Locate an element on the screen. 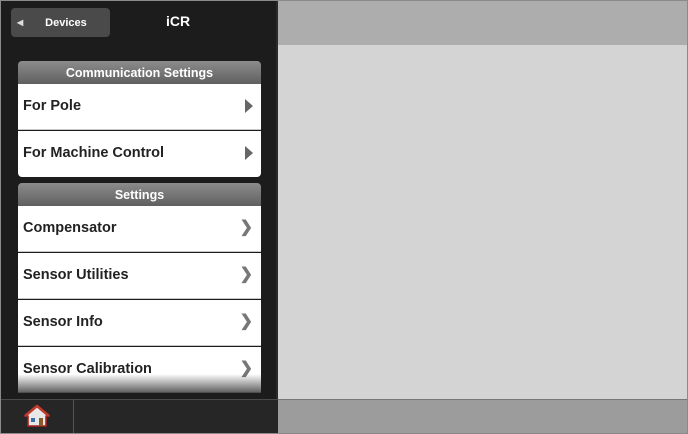 The width and height of the screenshot is (688, 434). list-item-label: Sensor Utilities is located at coordinates (76, 275).